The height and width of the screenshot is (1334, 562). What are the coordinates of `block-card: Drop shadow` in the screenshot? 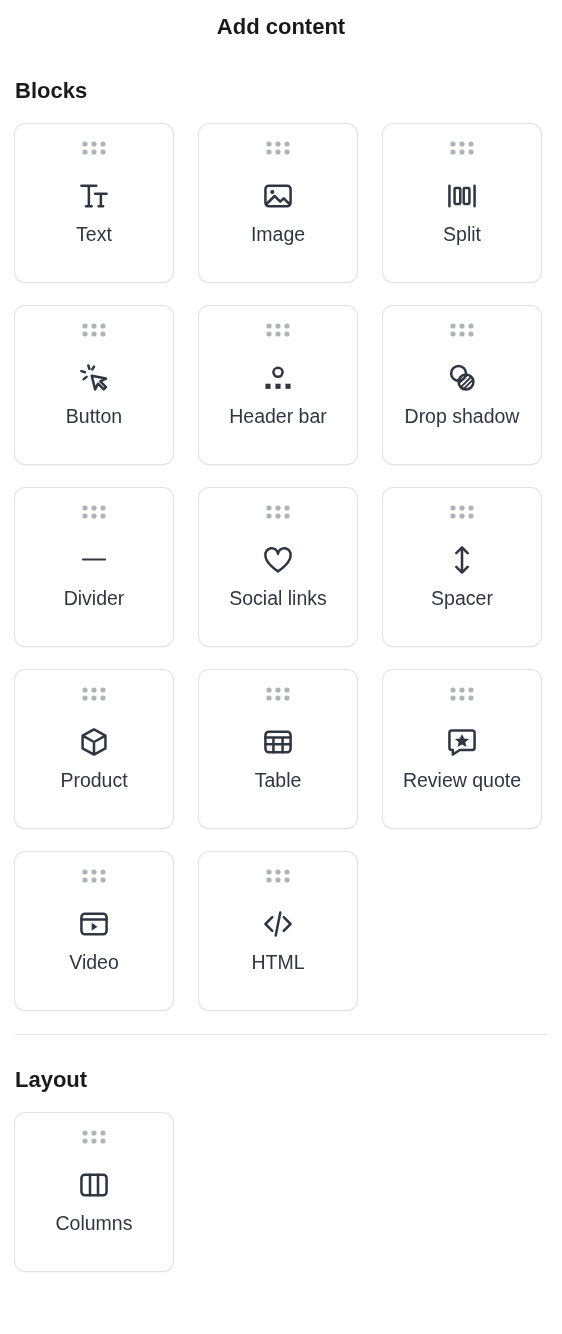 It's located at (462, 385).